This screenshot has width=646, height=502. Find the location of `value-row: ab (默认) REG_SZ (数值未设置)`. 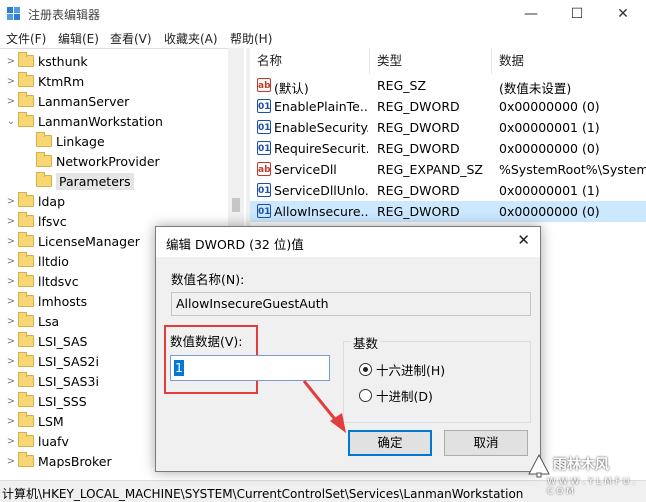

value-row: ab (默认) REG_SZ (数值未设置) is located at coordinates (448, 85).